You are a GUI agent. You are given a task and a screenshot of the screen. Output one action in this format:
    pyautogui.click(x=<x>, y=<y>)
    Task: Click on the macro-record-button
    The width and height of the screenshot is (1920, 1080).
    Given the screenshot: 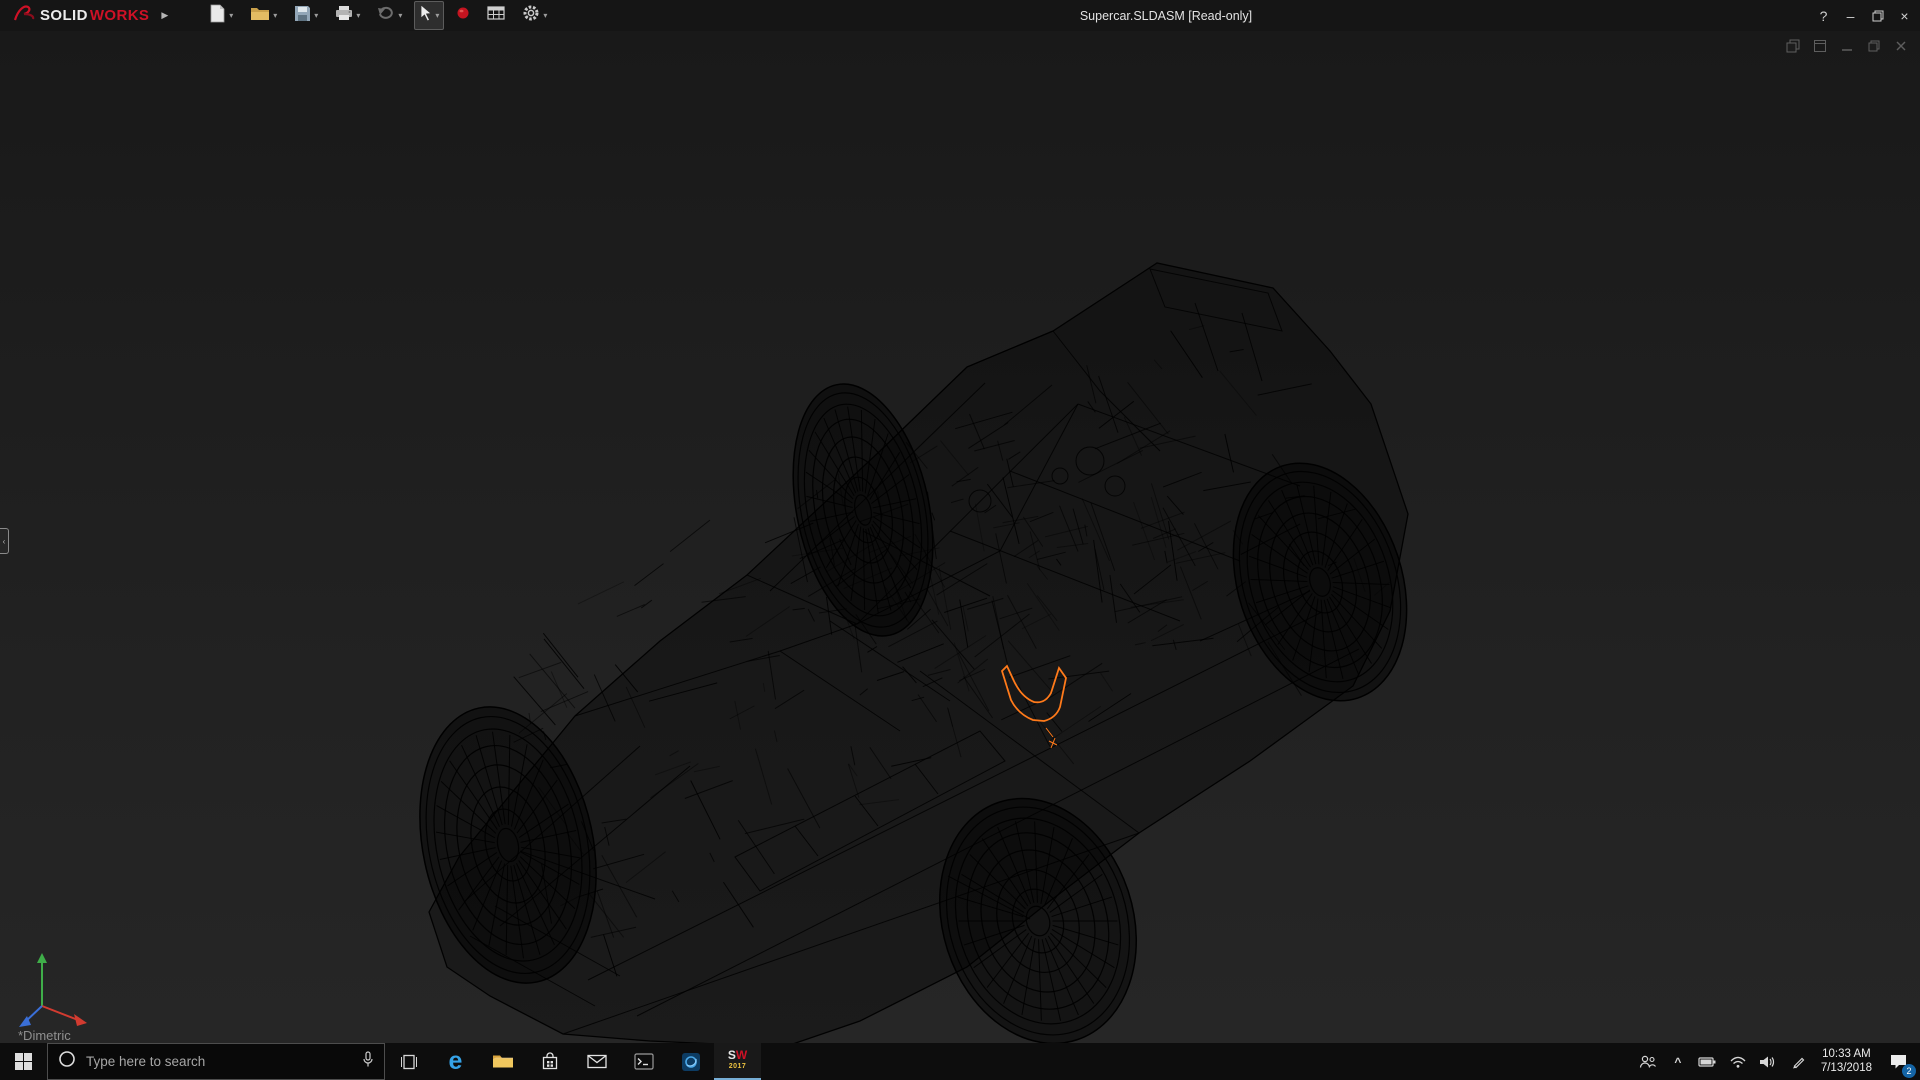 What is the action you would take?
    pyautogui.click(x=463, y=15)
    